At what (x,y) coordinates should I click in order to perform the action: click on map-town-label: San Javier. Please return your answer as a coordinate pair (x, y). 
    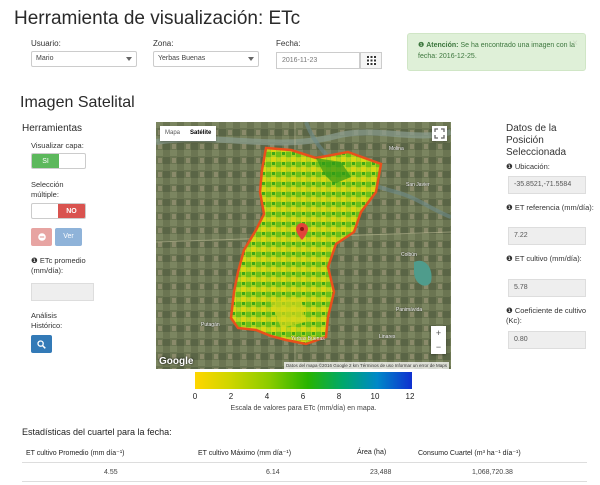
    Looking at the image, I should click on (418, 185).